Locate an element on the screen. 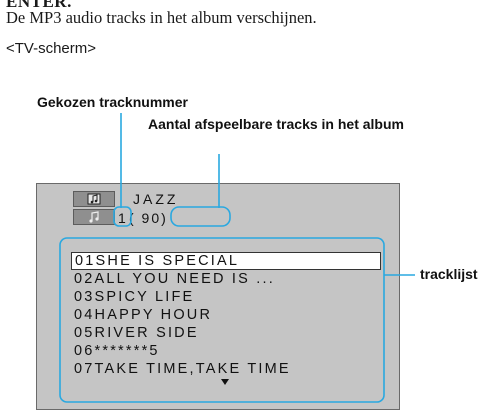 The image size is (504, 416). track-item-01: 01SHE IS SPECIAL is located at coordinates (226, 261).